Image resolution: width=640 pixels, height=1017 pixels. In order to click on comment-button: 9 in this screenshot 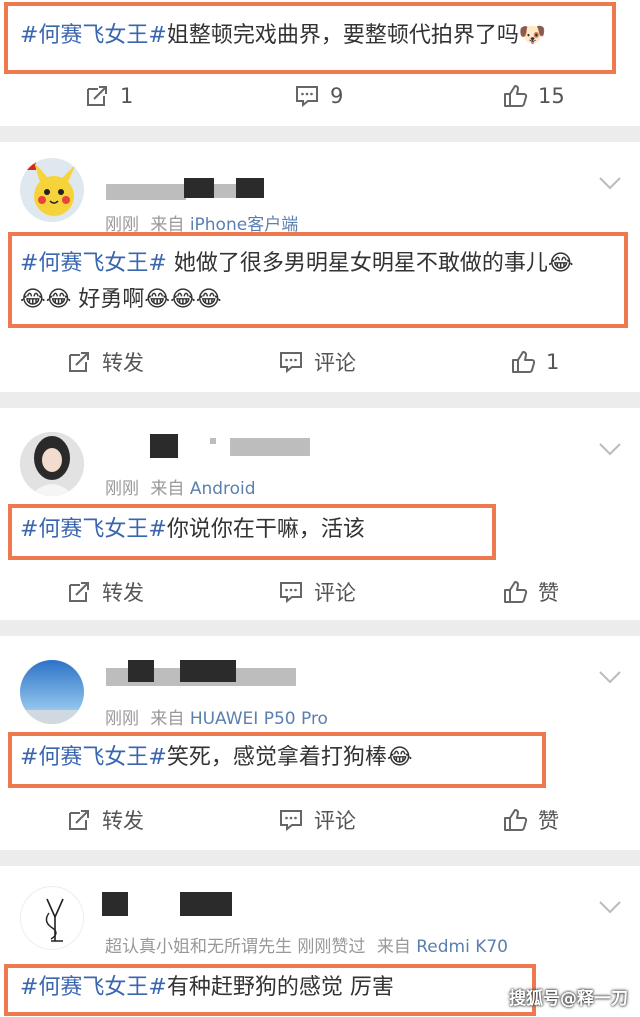, I will do `click(318, 96)`.